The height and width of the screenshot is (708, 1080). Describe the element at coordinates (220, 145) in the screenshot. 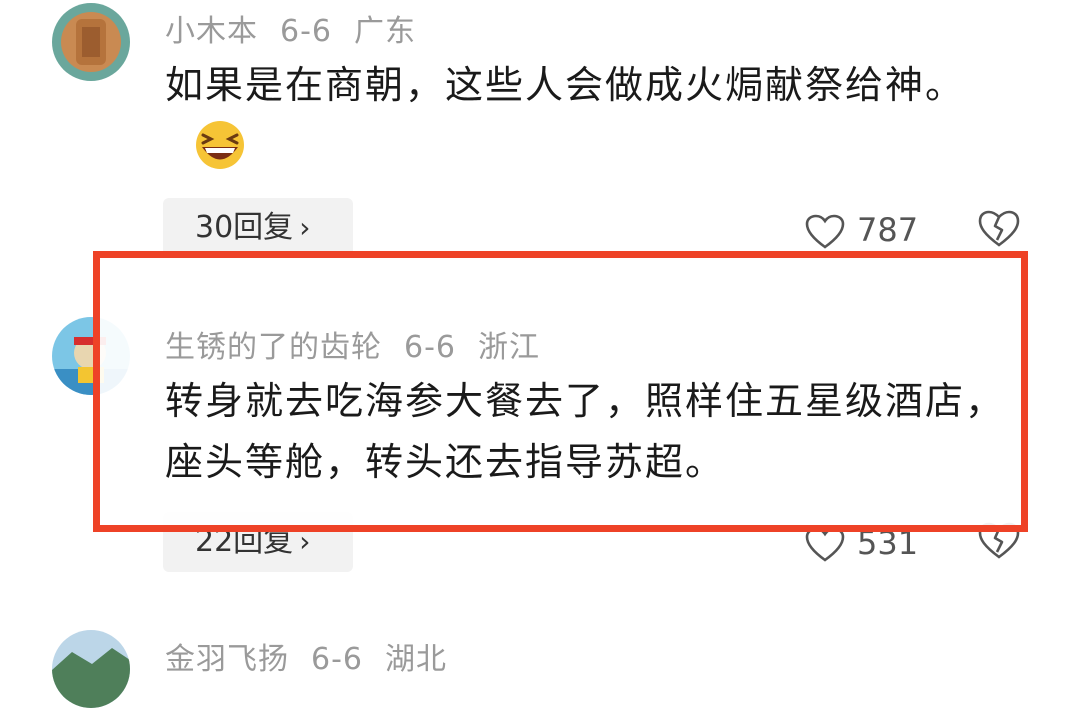

I see `grinning-squinting-face-icon` at that location.